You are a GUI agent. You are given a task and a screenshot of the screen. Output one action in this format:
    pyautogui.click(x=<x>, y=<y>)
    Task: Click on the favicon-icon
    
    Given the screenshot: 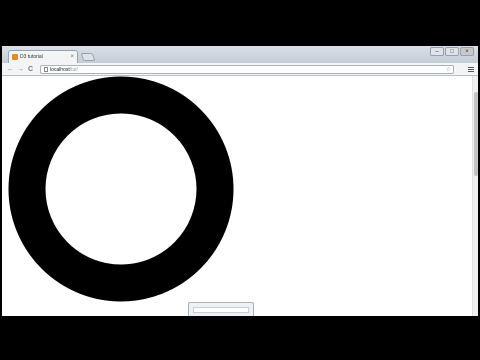 What is the action you would take?
    pyautogui.click(x=15, y=57)
    